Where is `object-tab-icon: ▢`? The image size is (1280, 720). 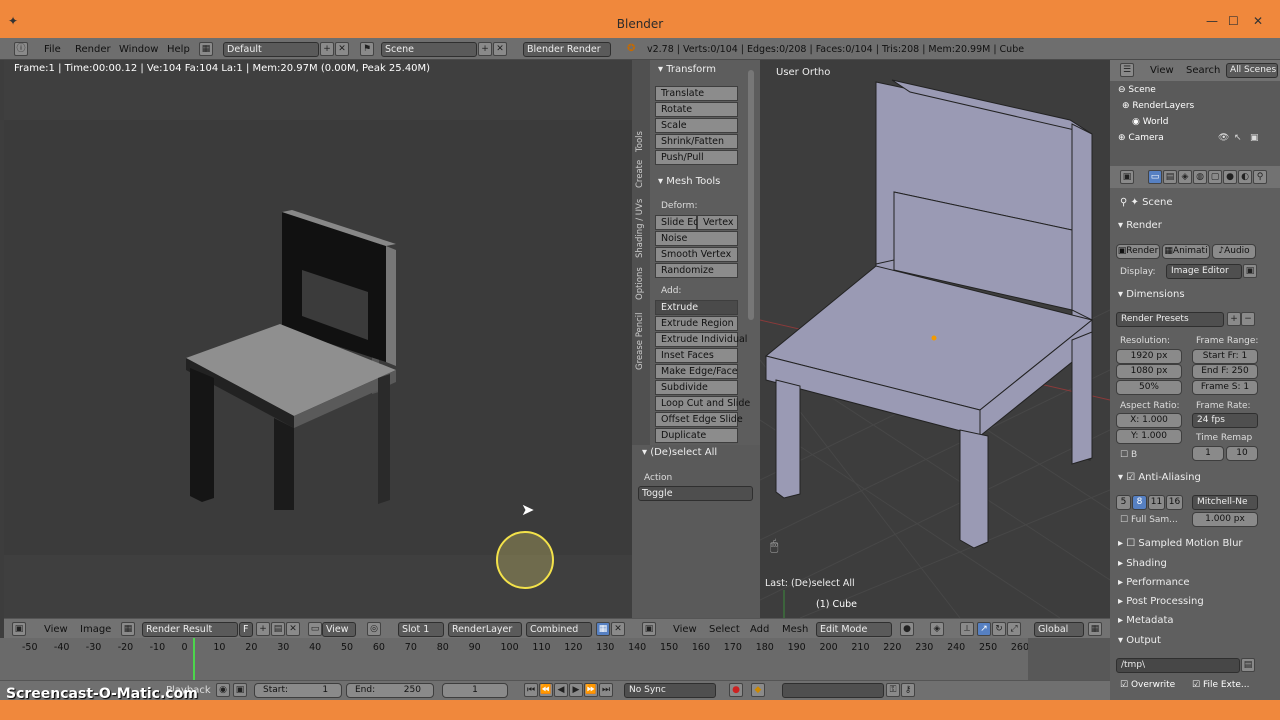
object-tab-icon: ▢ is located at coordinates (1215, 177).